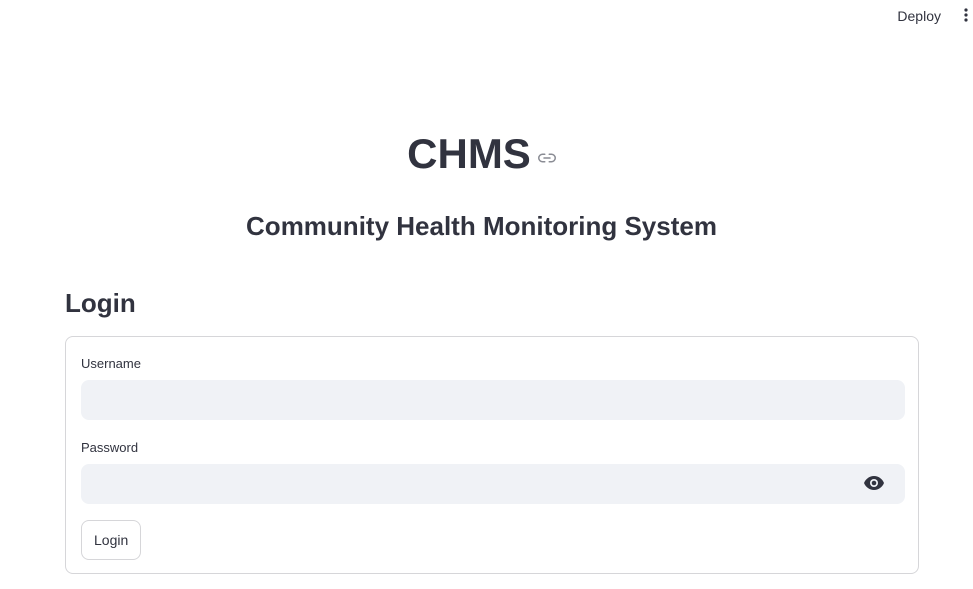 This screenshot has height=589, width=973. I want to click on top-toolbar: Deploy, so click(935, 16).